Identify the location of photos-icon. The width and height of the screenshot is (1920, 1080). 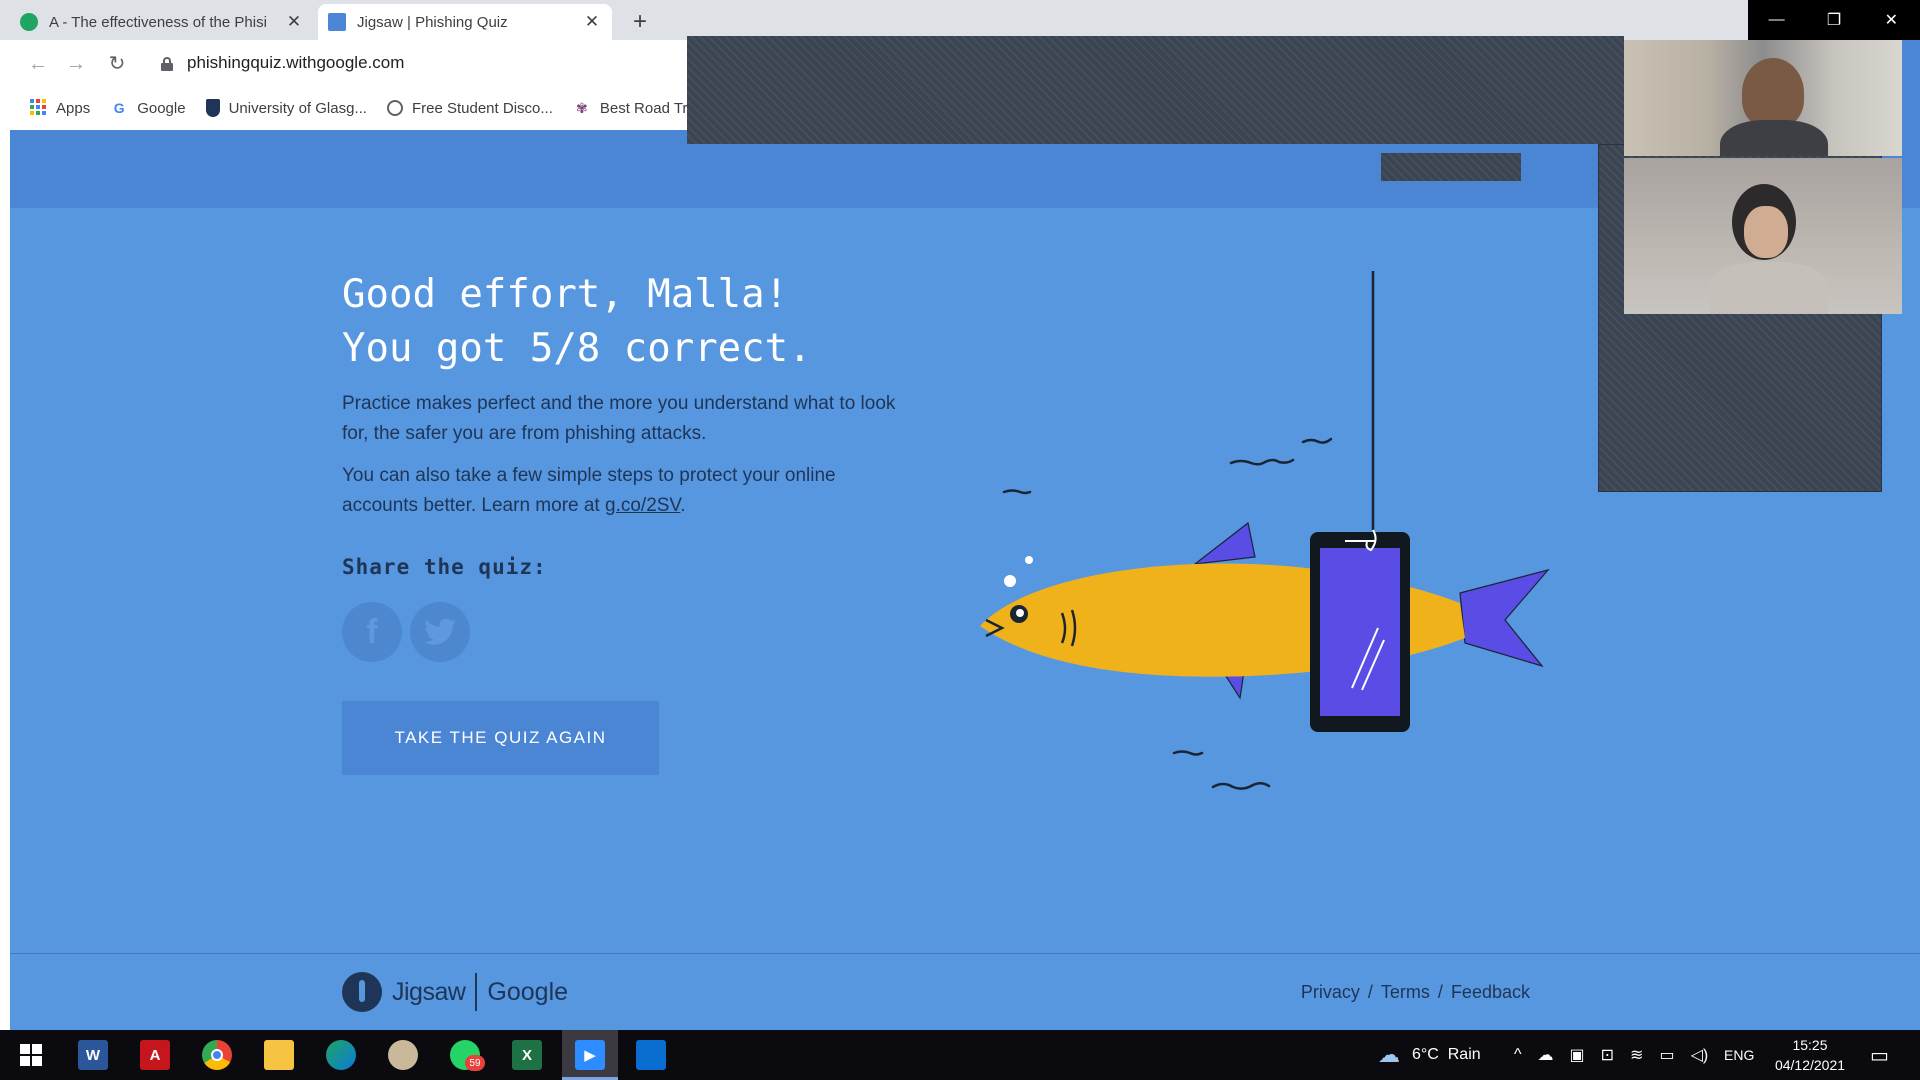
(651, 1055).